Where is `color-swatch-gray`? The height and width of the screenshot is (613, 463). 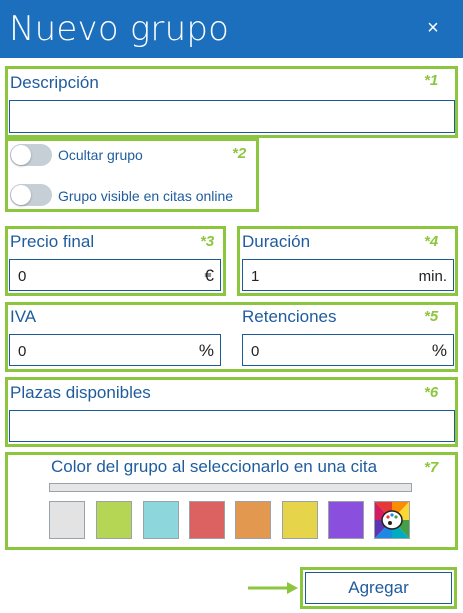
color-swatch-gray is located at coordinates (67, 520).